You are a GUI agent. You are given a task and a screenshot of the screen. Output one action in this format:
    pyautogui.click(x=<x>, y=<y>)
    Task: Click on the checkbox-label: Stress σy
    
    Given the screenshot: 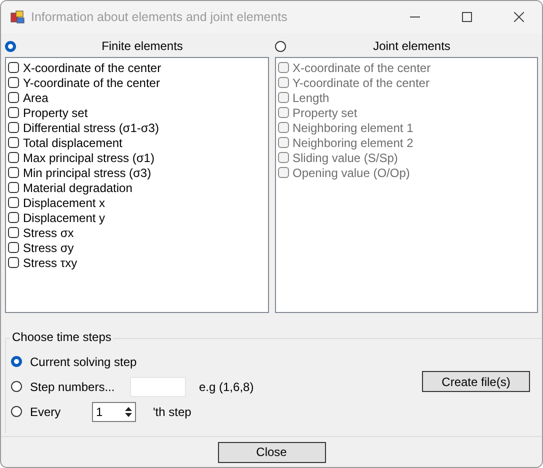 What is the action you would take?
    pyautogui.click(x=48, y=247)
    